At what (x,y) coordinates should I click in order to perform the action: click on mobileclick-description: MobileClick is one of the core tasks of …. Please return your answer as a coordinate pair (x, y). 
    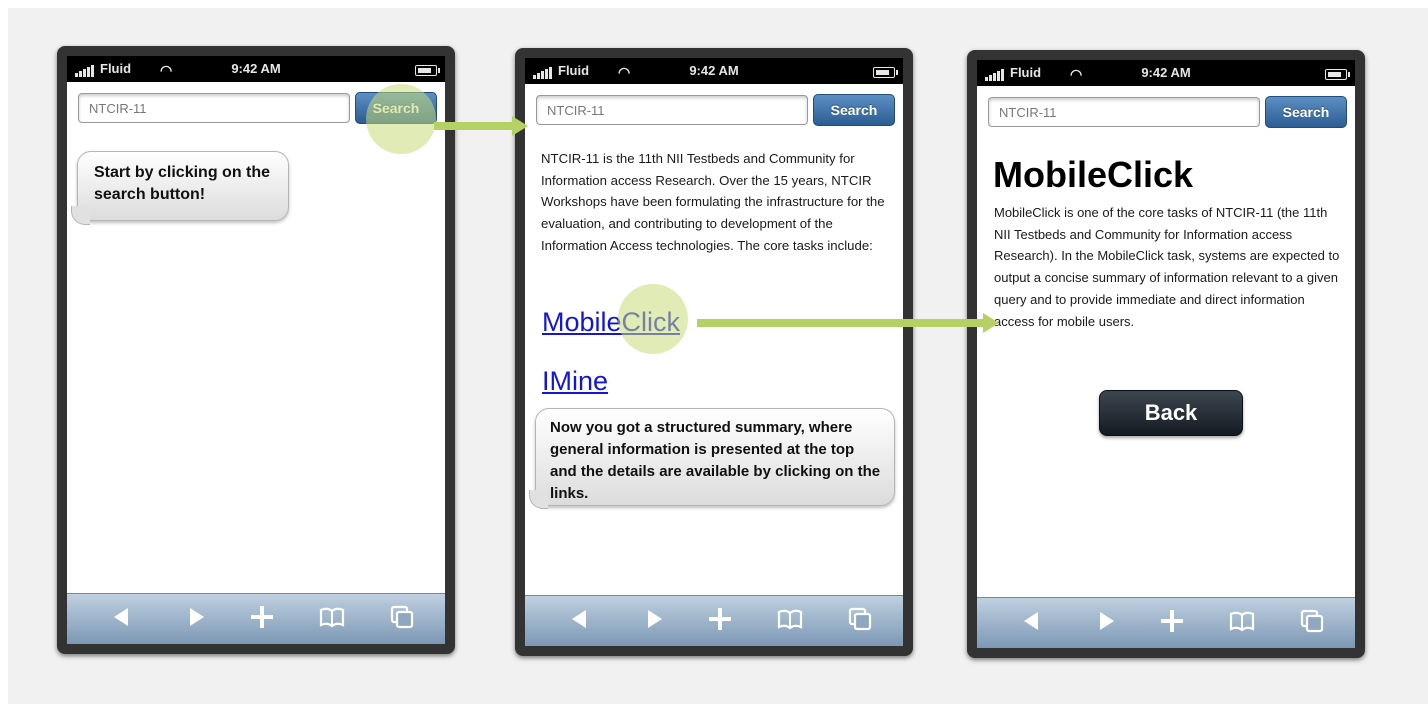
    Looking at the image, I should click on (1167, 267).